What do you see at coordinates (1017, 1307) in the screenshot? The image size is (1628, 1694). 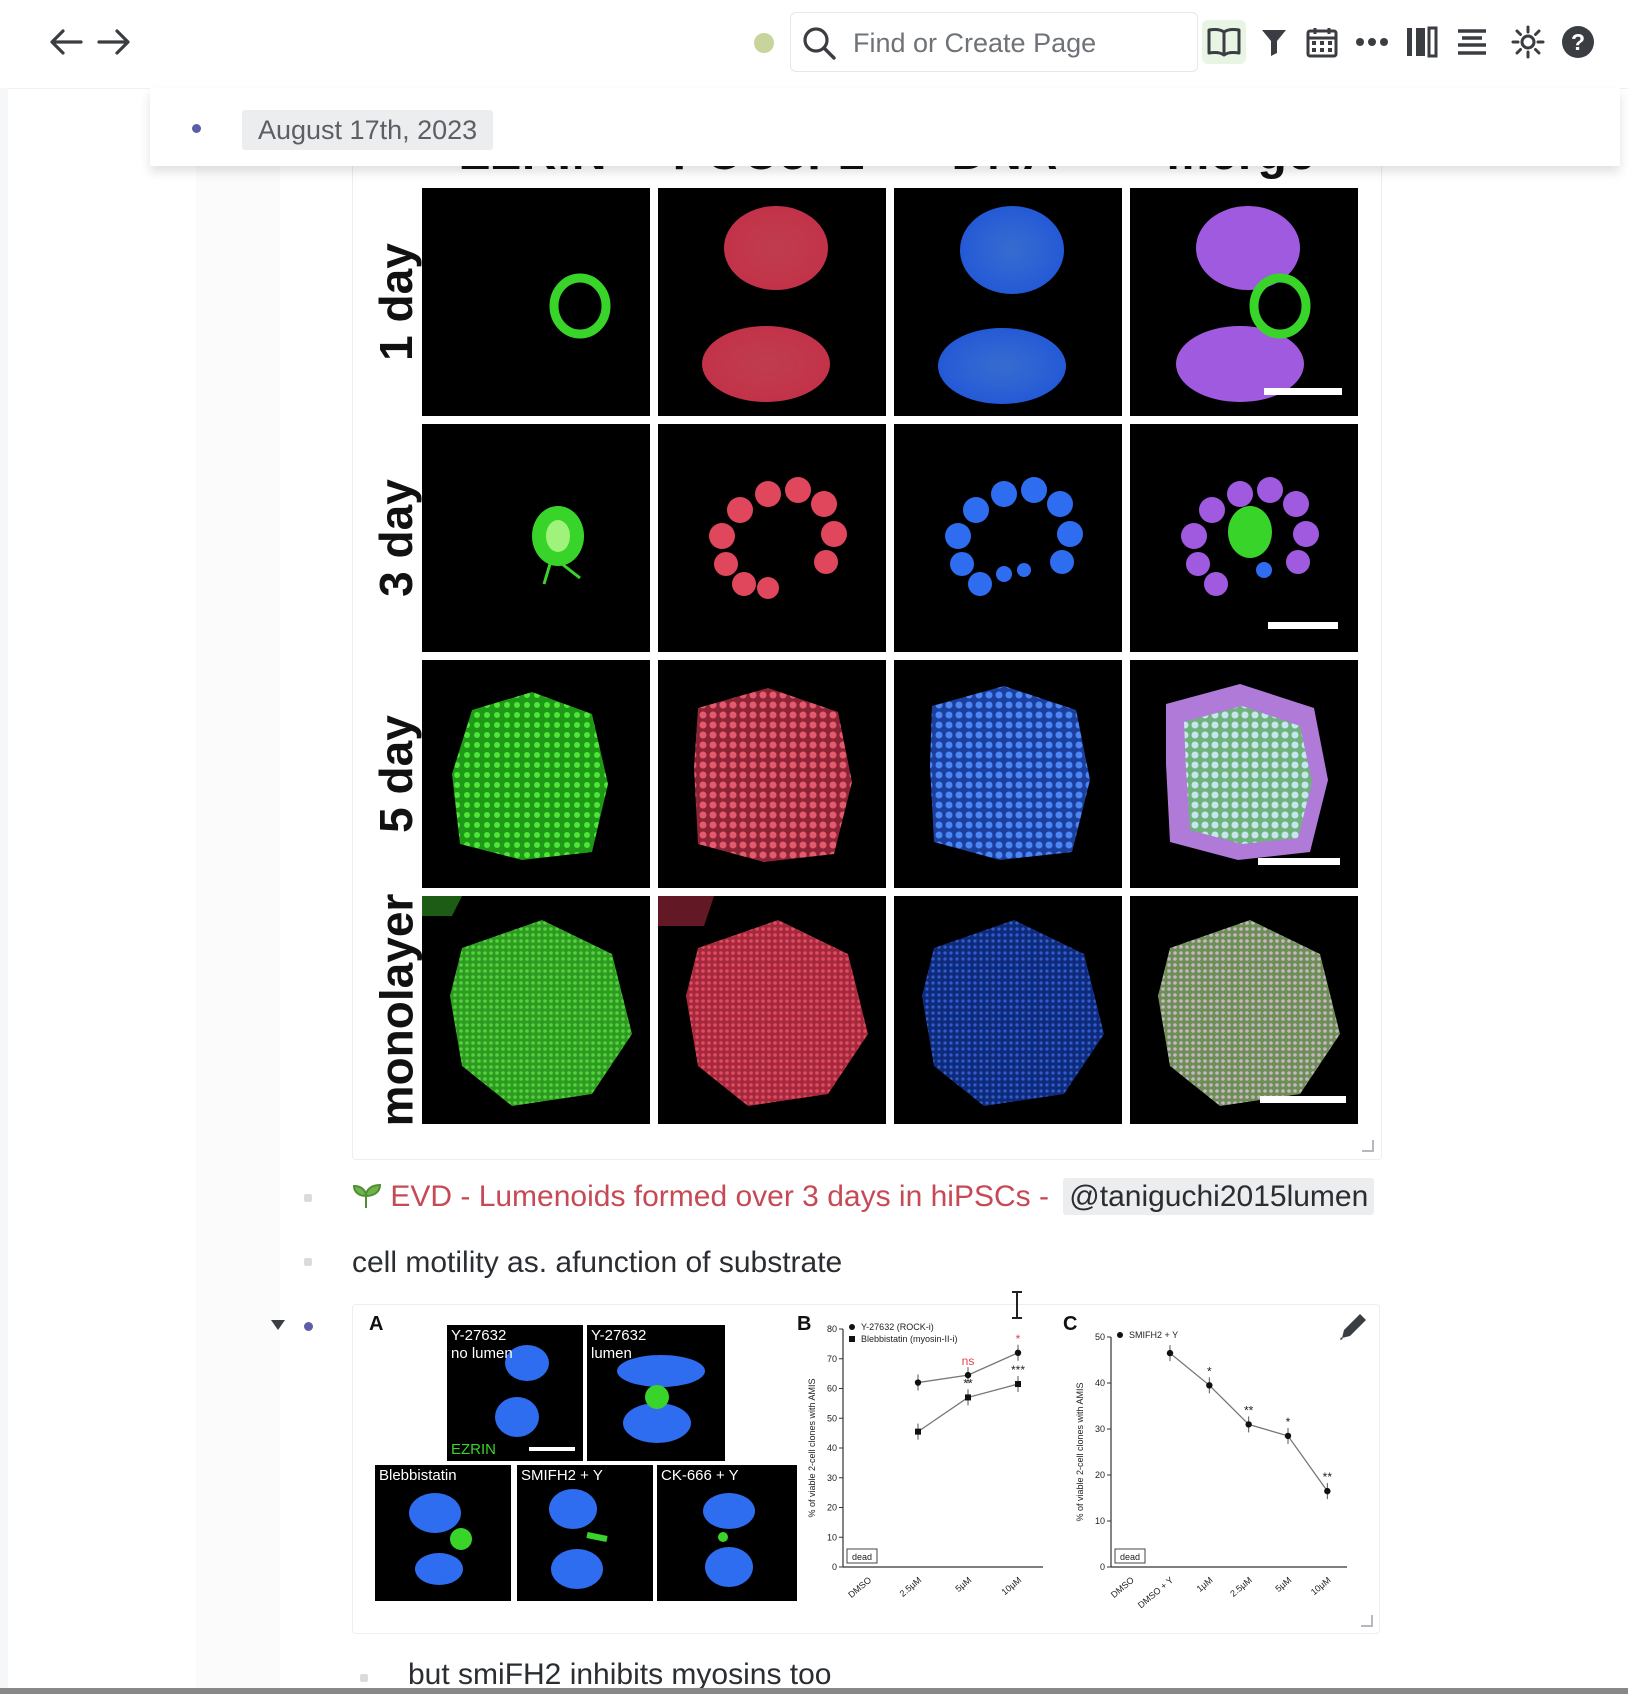 I see `text-cursor-icon` at bounding box center [1017, 1307].